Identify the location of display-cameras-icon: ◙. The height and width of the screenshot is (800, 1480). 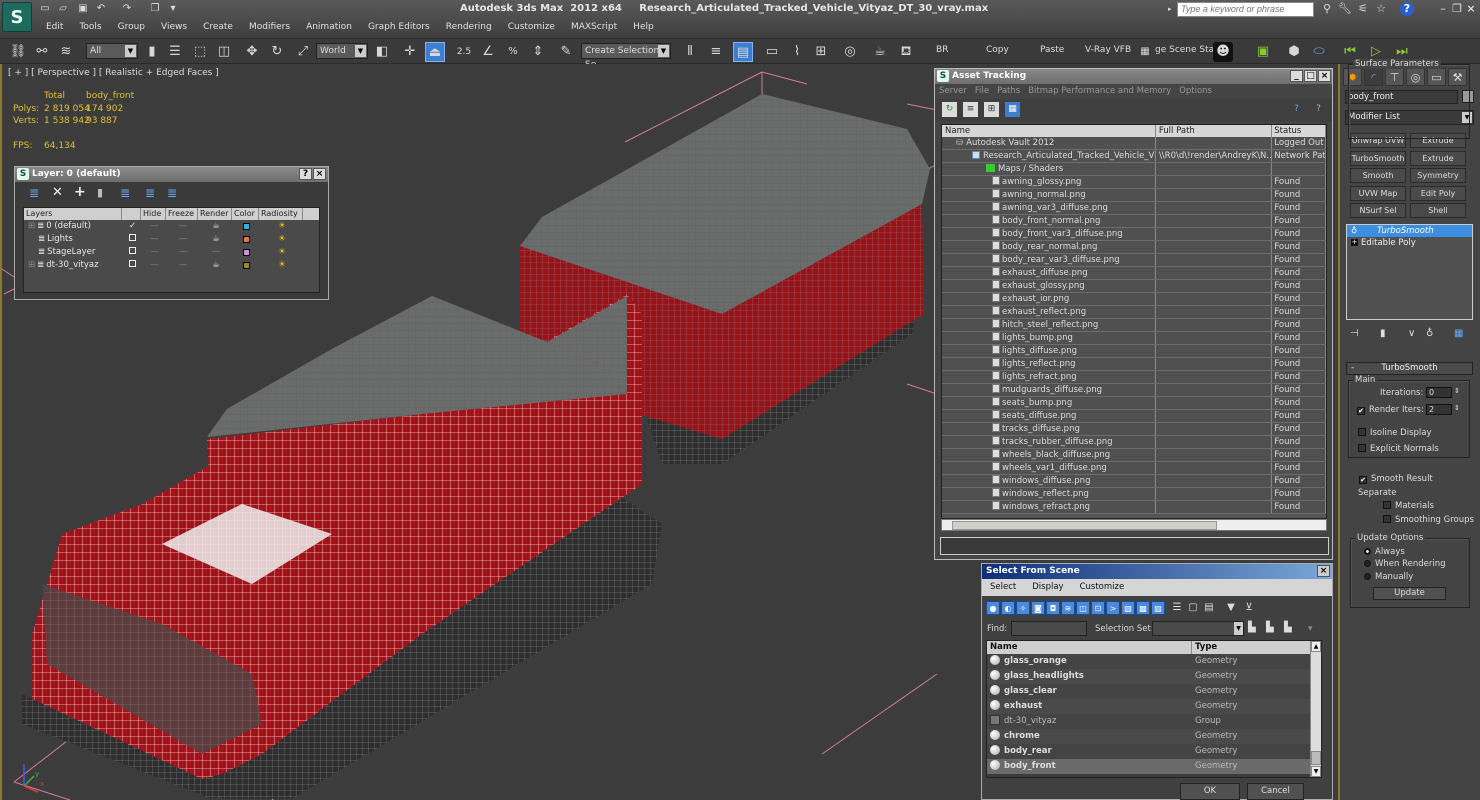
(1038, 608).